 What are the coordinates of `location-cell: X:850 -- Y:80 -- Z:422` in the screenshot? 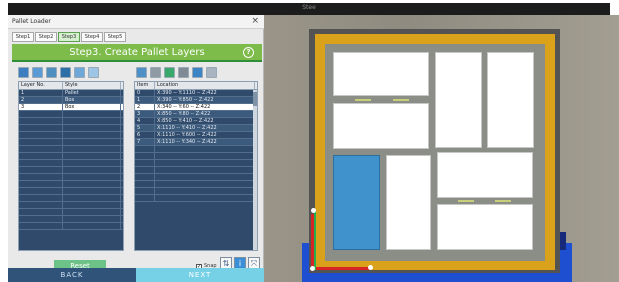 It's located at (205, 114).